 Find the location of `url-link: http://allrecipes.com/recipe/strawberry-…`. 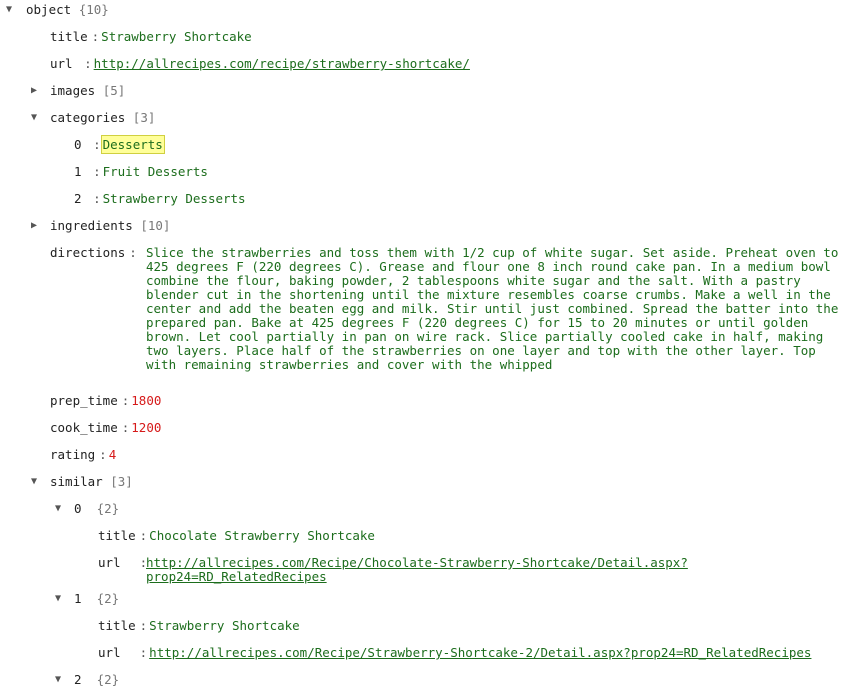

url-link: http://allrecipes.com/recipe/strawberry-… is located at coordinates (282, 63).